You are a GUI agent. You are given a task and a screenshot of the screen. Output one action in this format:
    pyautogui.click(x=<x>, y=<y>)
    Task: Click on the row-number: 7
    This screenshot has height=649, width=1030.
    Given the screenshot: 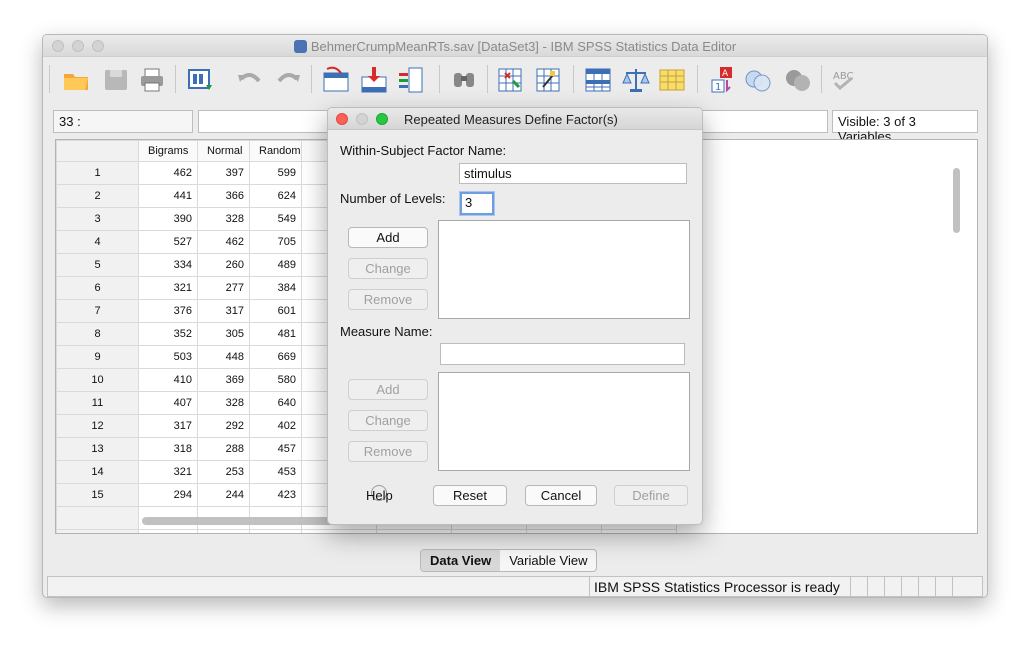 What is the action you would take?
    pyautogui.click(x=97, y=311)
    